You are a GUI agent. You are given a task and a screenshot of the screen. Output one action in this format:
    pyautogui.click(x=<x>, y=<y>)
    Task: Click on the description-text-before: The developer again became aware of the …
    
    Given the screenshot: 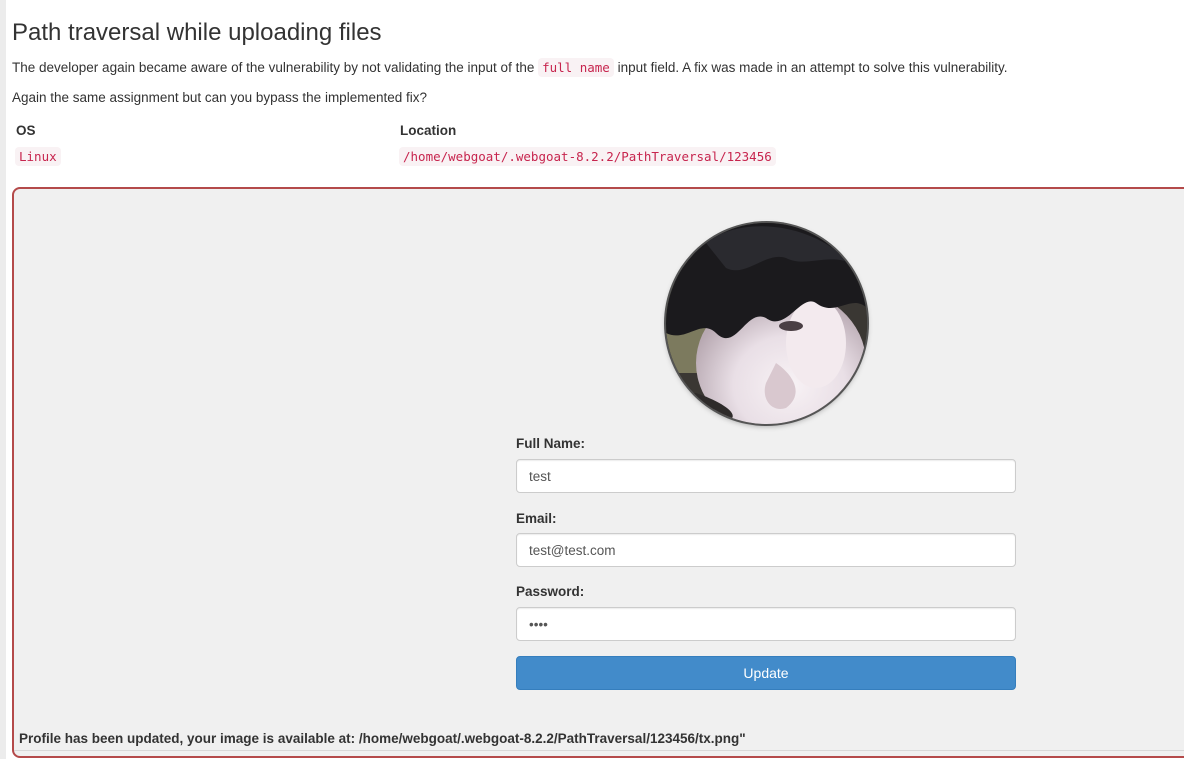 What is the action you would take?
    pyautogui.click(x=275, y=67)
    